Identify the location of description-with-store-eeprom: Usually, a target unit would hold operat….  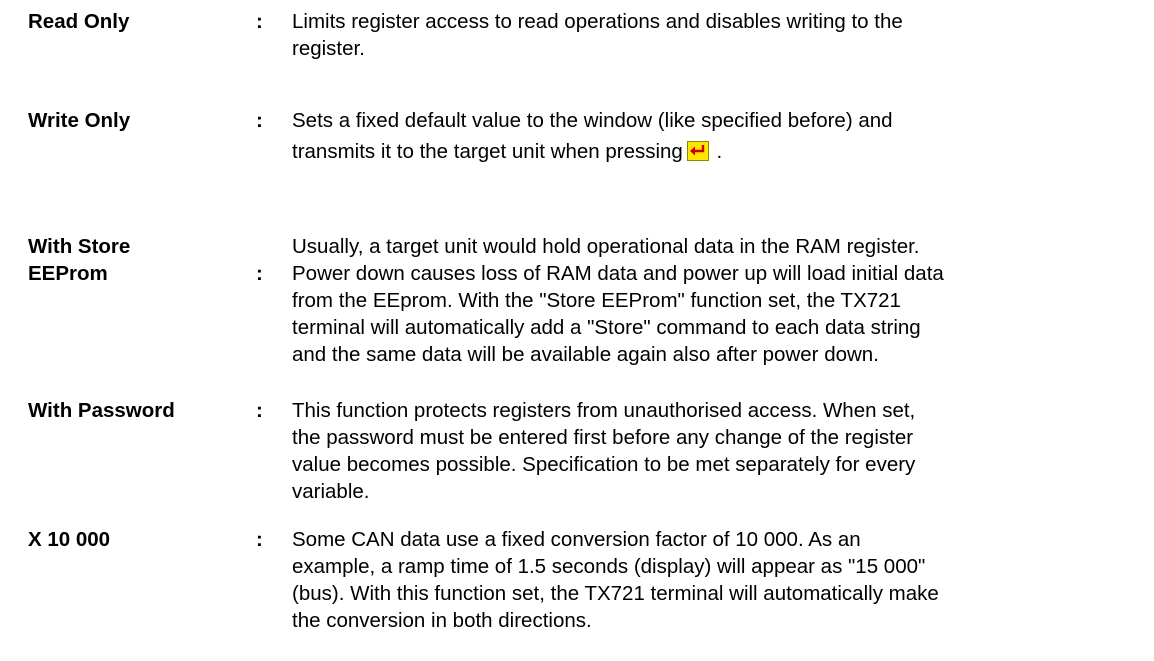
(679, 300).